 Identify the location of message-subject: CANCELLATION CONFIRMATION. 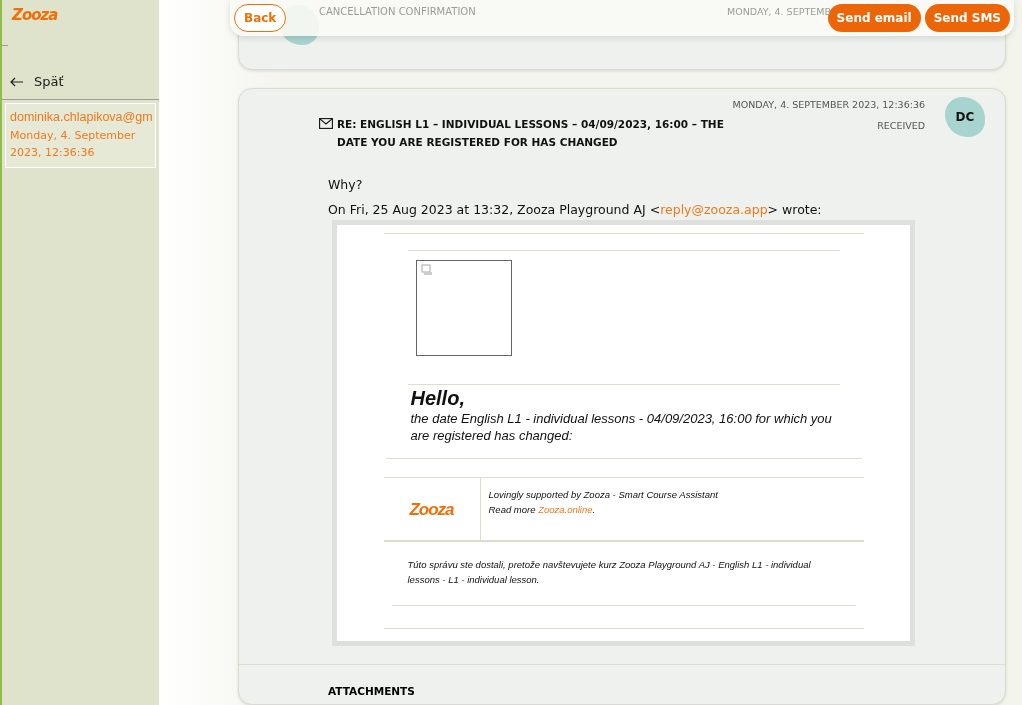
(397, 11).